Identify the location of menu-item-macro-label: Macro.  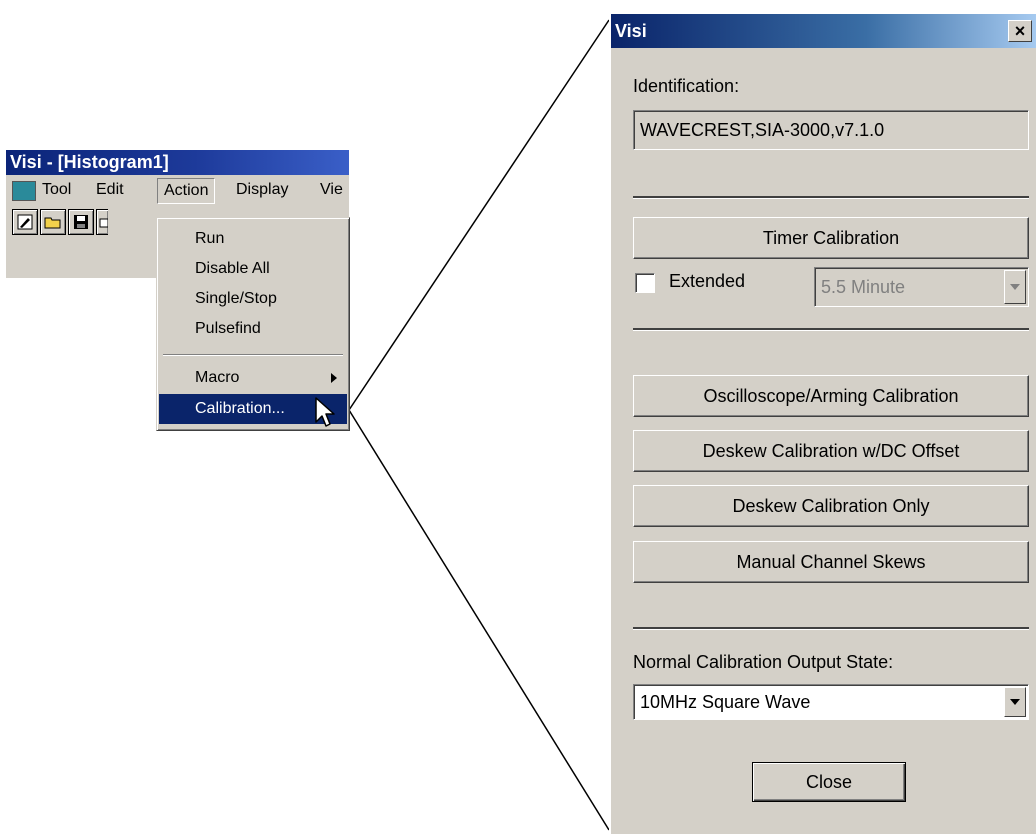
(217, 377).